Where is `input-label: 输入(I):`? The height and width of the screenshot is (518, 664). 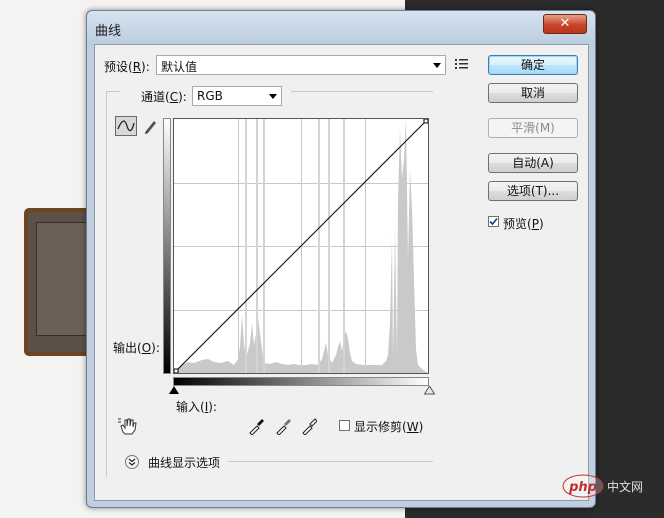 input-label: 输入(I): is located at coordinates (196, 407).